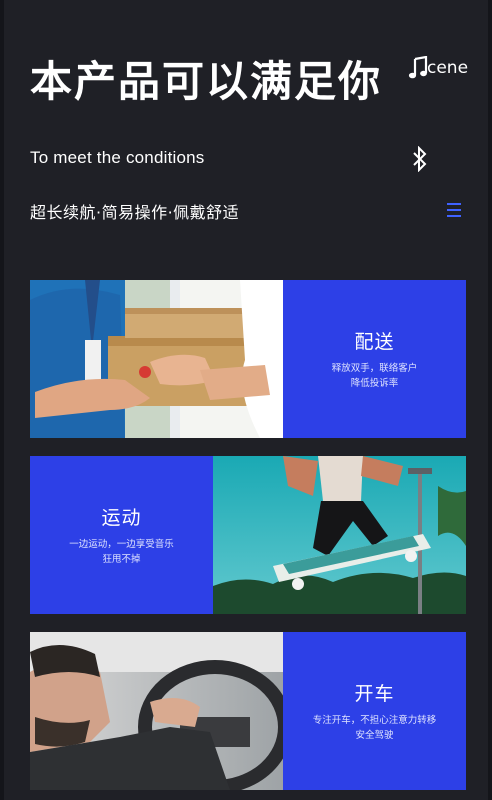  Describe the element at coordinates (374, 720) in the screenshot. I see `scene-desc-line: 专注开车，不担心注意力转移` at that location.